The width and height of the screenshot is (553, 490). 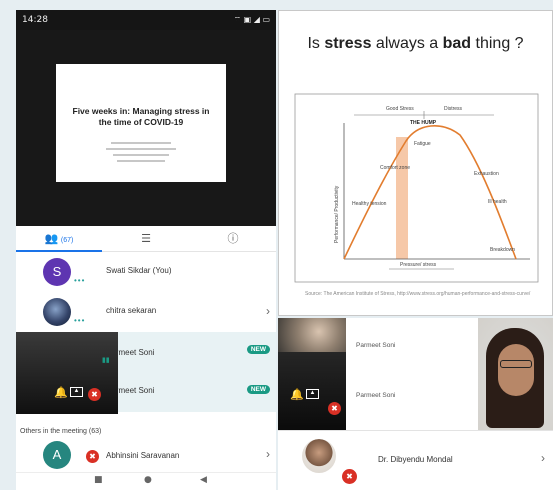 What do you see at coordinates (67, 373) in the screenshot?
I see `participant-video-tile: ▮▮ 🔔 ▲ ✖` at bounding box center [67, 373].